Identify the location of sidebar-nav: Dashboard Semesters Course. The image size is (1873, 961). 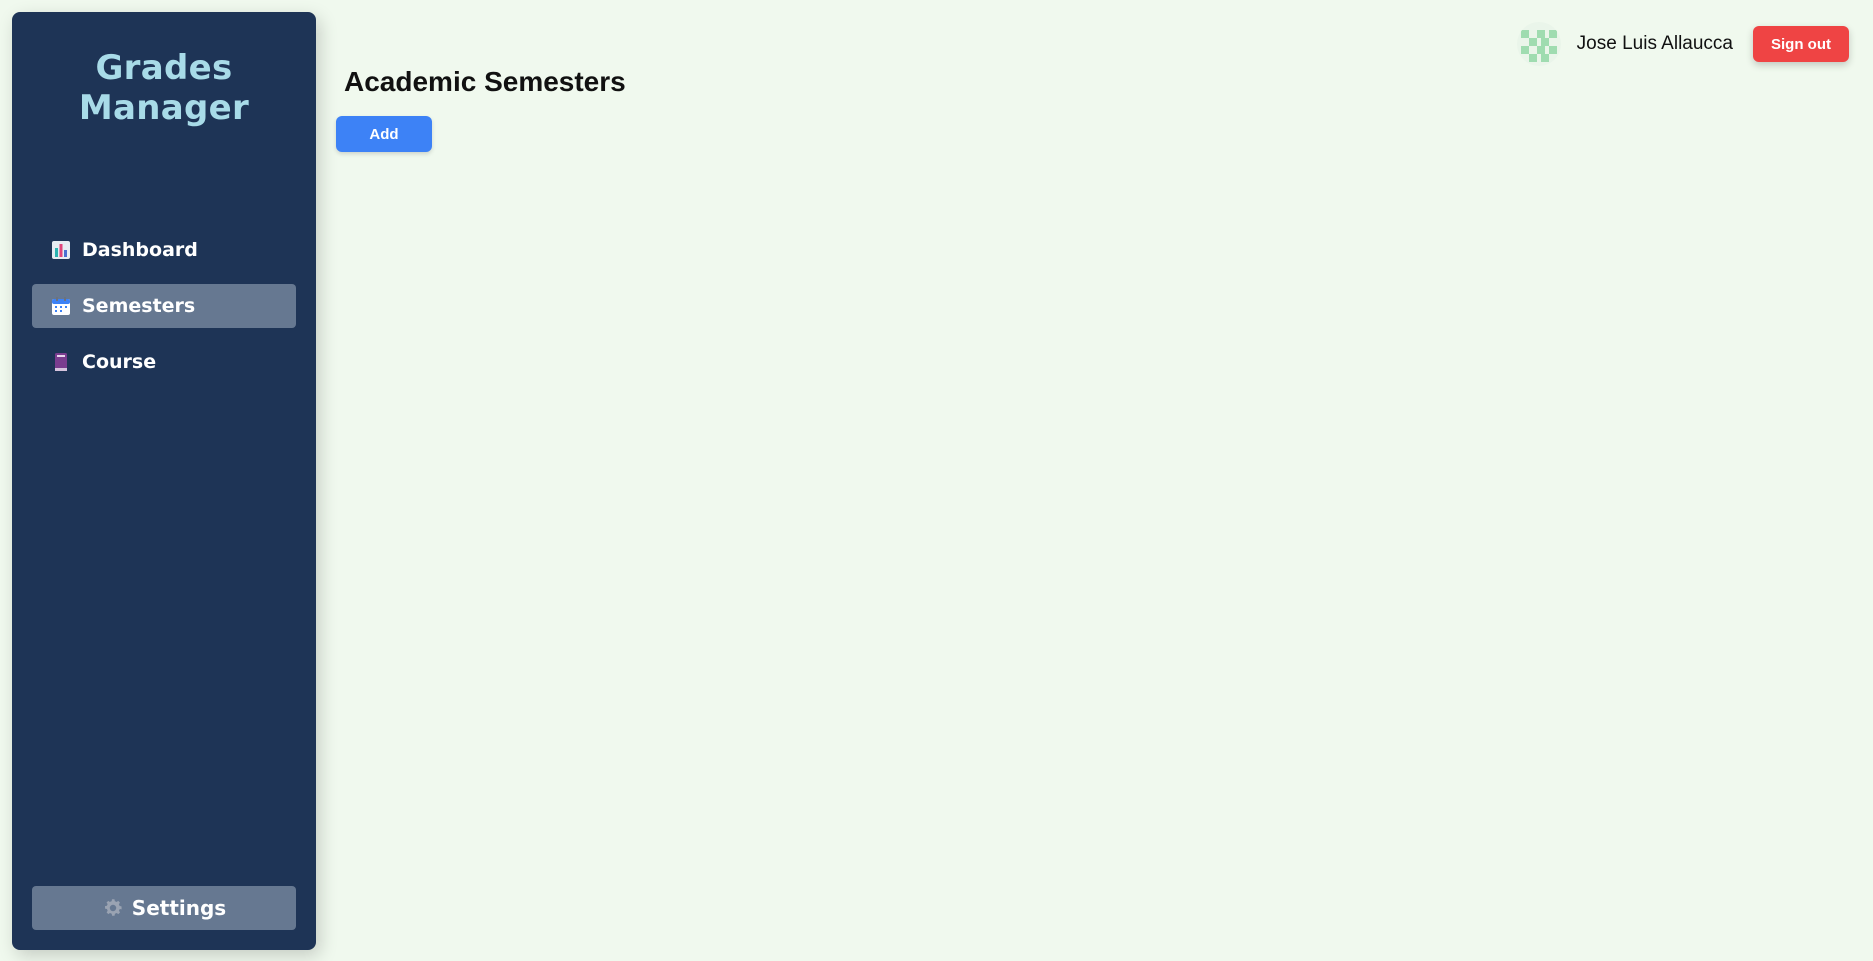
(164, 312).